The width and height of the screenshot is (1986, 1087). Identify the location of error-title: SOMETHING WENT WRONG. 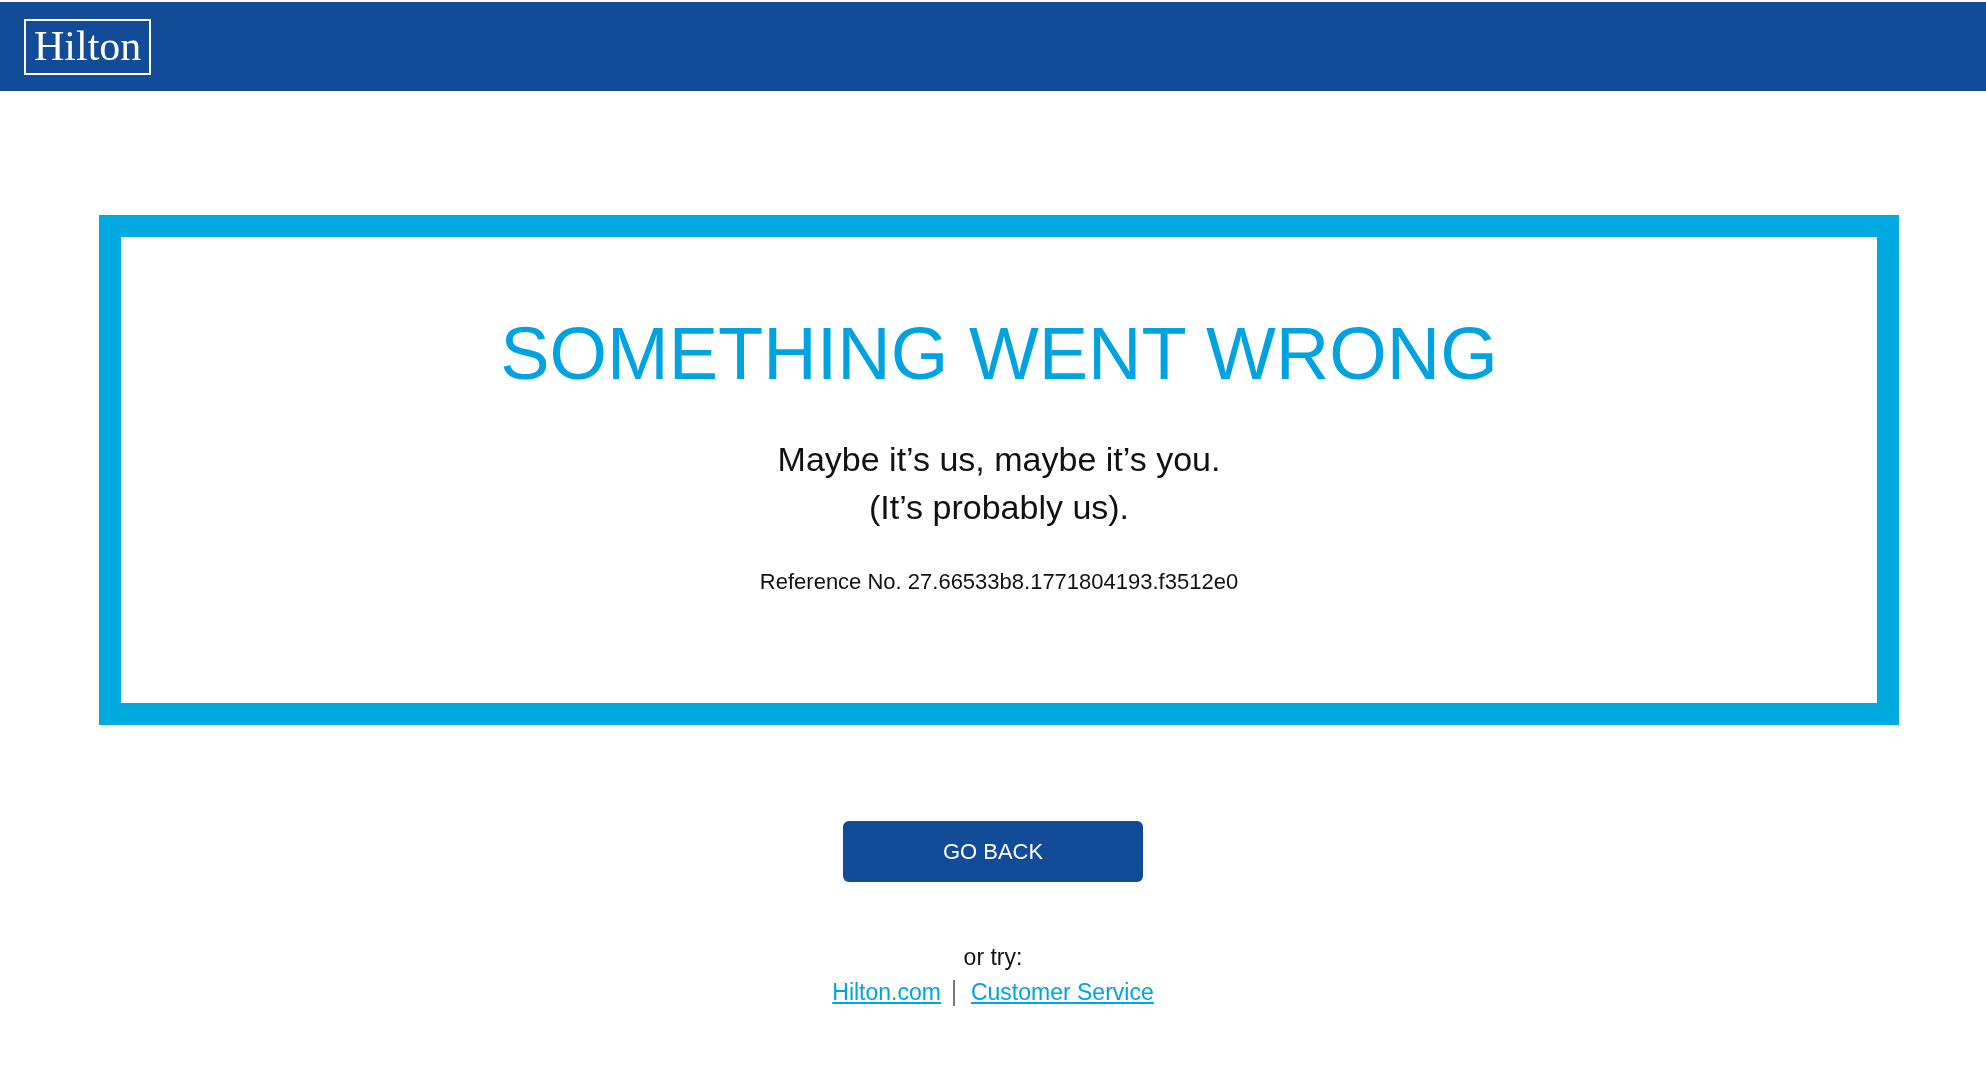
(999, 354).